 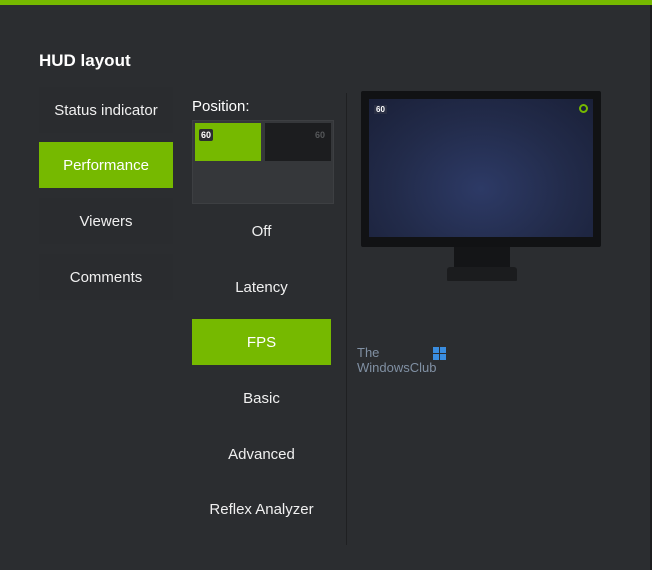 What do you see at coordinates (346, 319) in the screenshot?
I see `vertical-divider` at bounding box center [346, 319].